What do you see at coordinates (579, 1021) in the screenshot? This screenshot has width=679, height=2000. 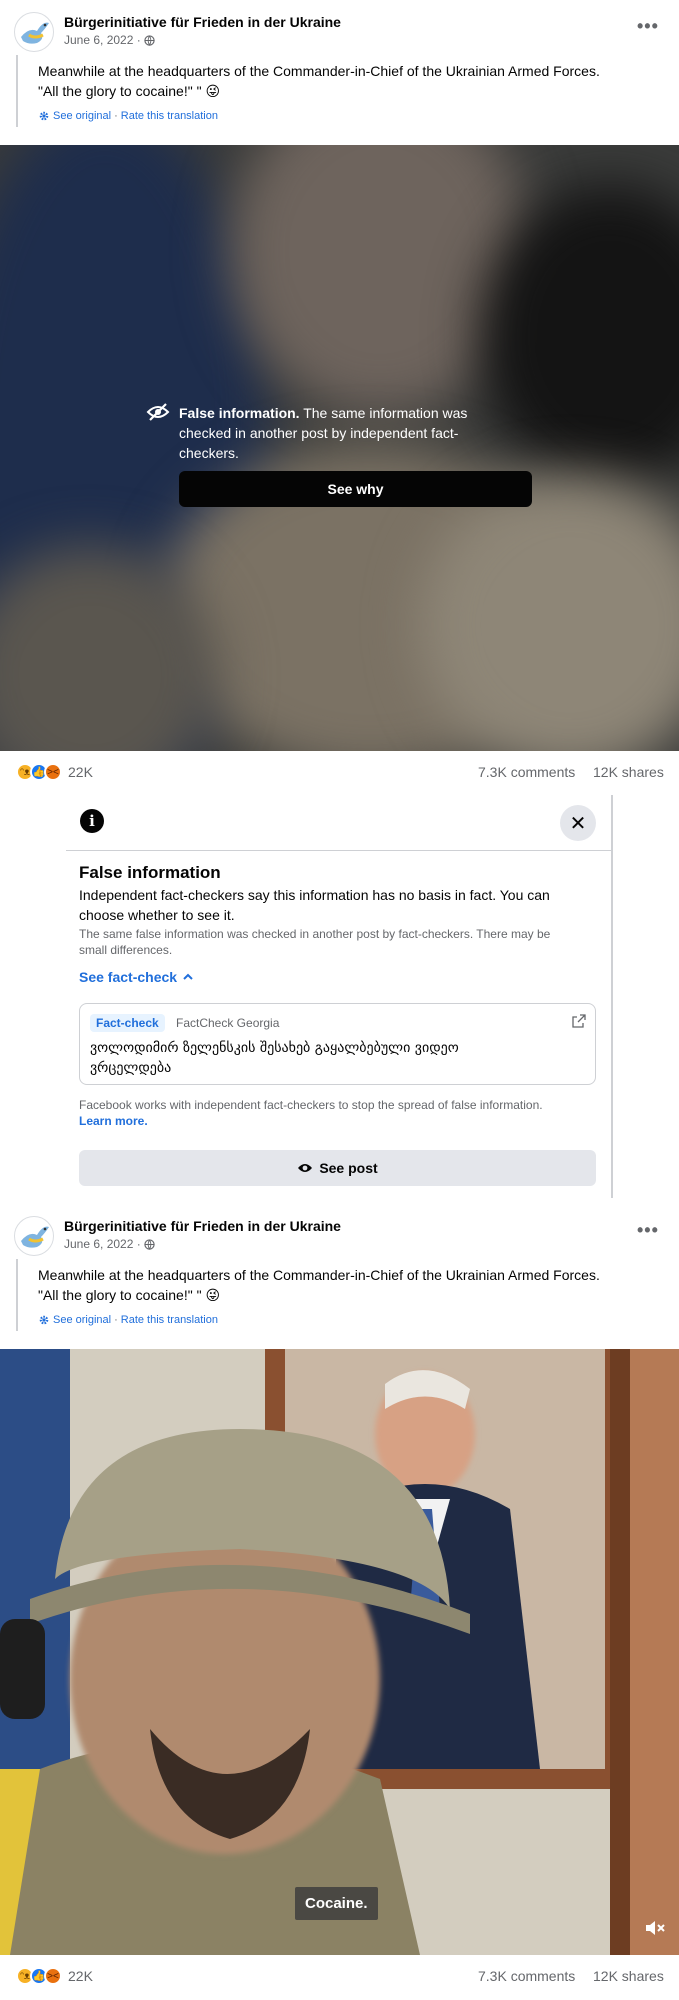 I see `external-link-icon` at bounding box center [579, 1021].